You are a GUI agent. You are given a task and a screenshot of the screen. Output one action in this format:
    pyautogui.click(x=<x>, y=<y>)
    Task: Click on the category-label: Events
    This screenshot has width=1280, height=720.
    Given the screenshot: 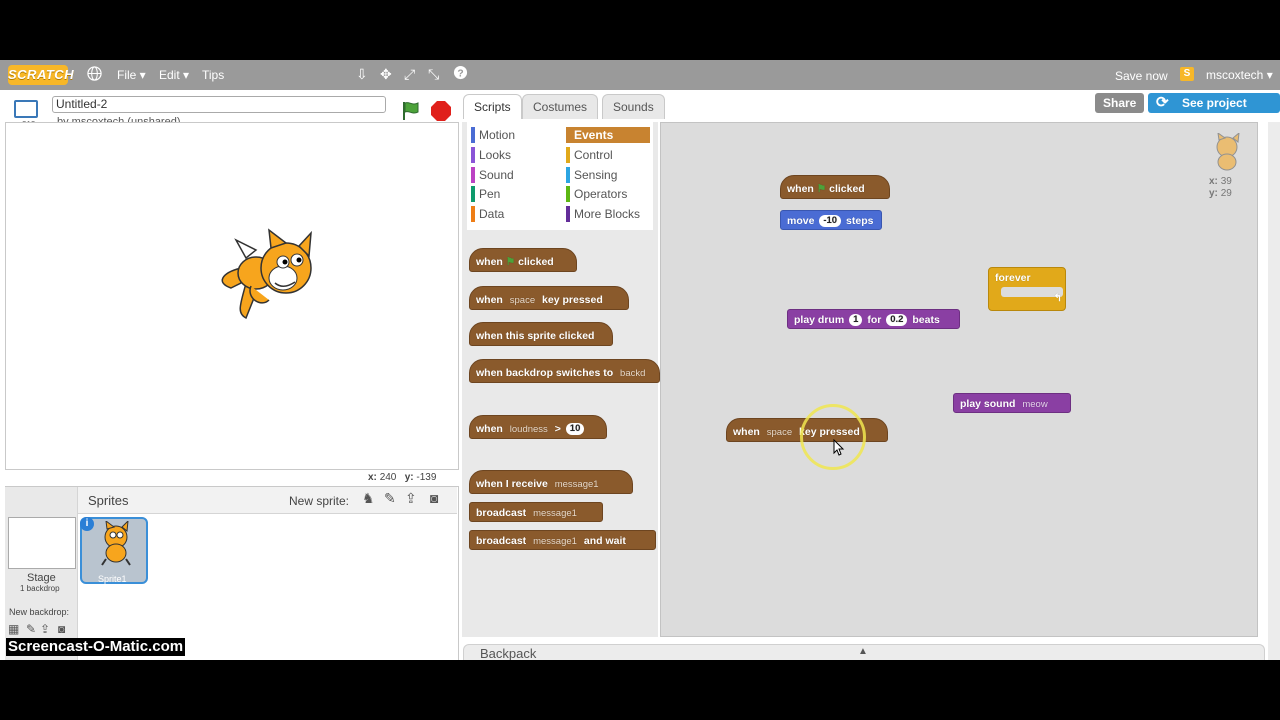 What is the action you would take?
    pyautogui.click(x=594, y=135)
    